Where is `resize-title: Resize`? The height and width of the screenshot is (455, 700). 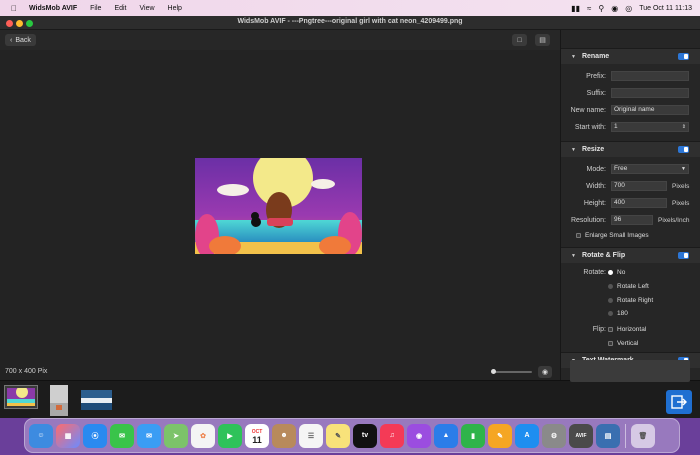 resize-title: Resize is located at coordinates (593, 149).